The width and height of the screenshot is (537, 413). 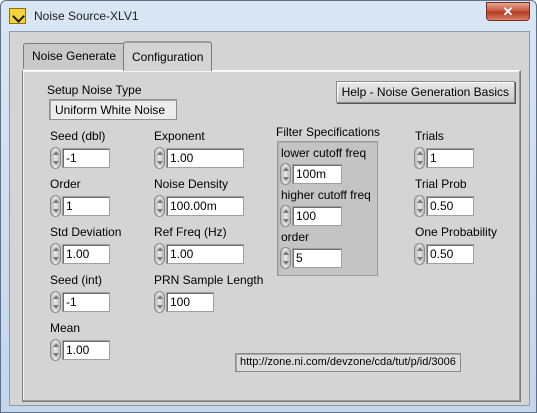 What do you see at coordinates (429, 136) in the screenshot?
I see `trials-label: Trials` at bounding box center [429, 136].